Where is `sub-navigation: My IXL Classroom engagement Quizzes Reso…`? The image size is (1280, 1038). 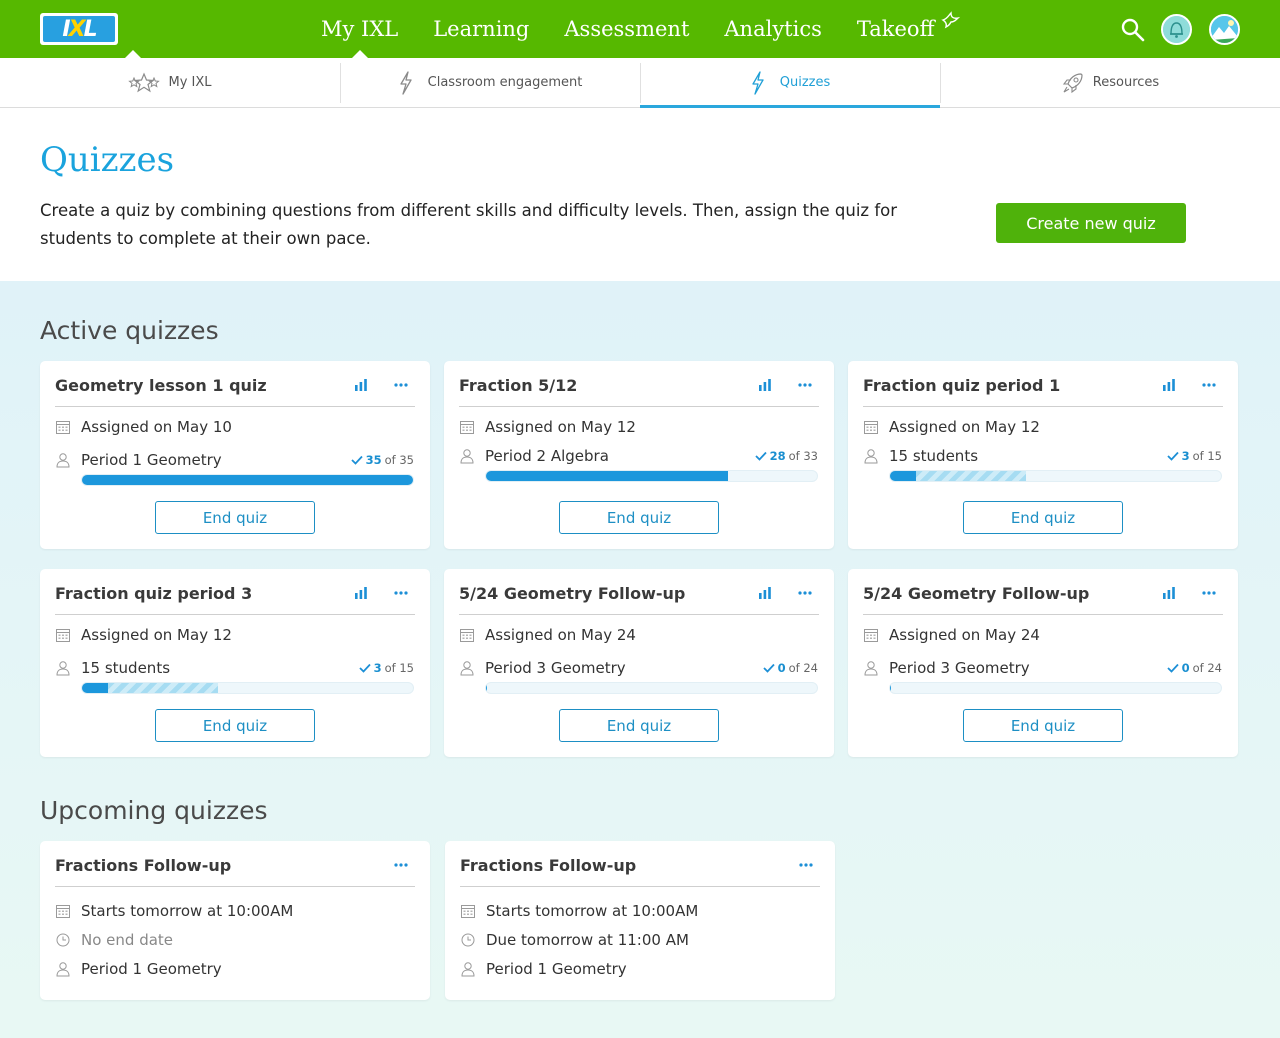 sub-navigation: My IXL Classroom engagement Quizzes Reso… is located at coordinates (640, 83).